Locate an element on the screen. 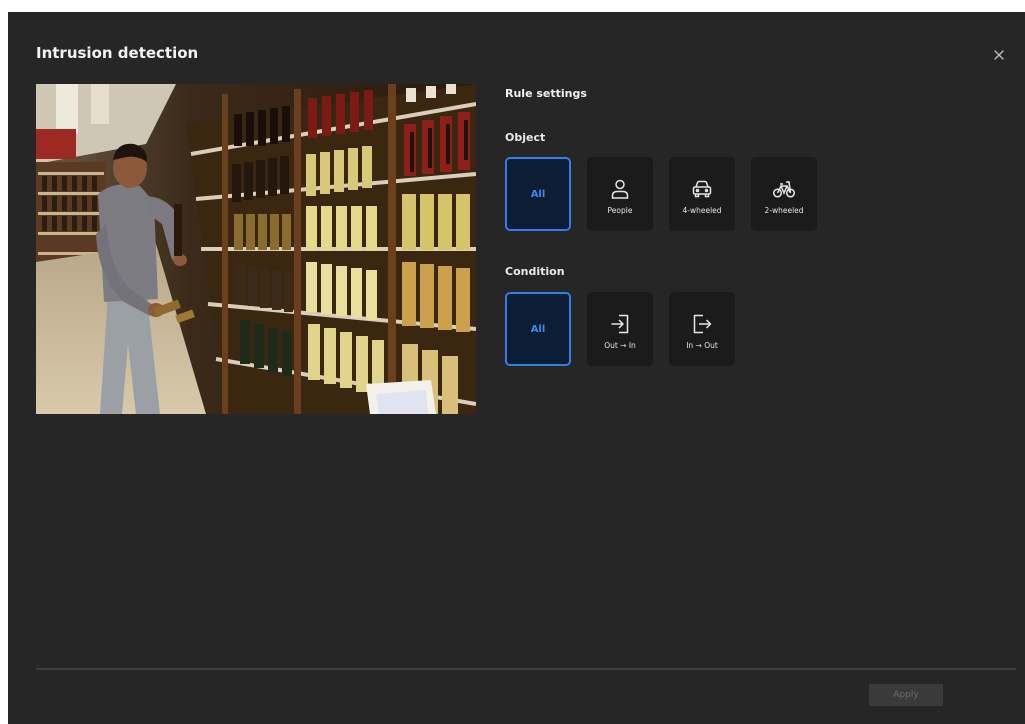 This screenshot has width=1025, height=724. condition-option-out-to-in: Out → In is located at coordinates (620, 329).